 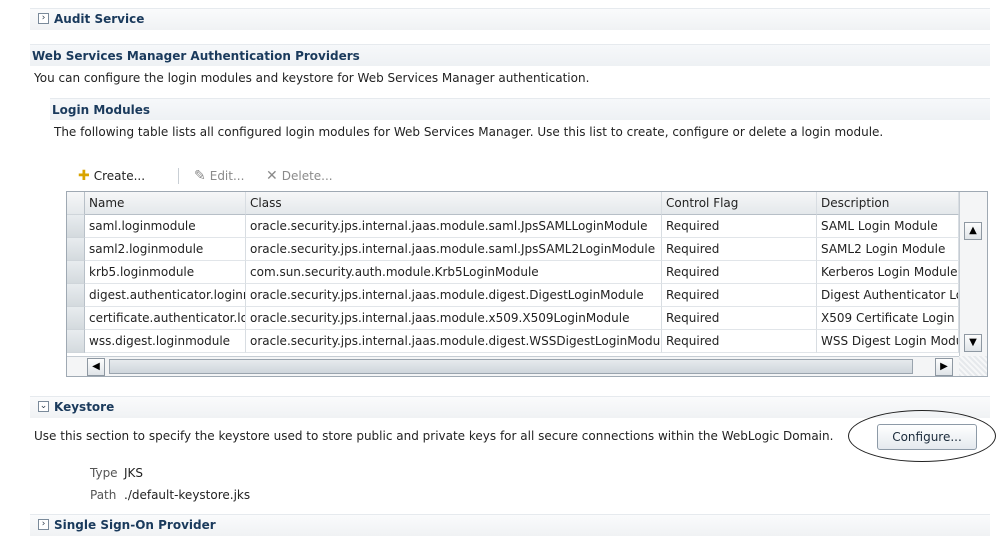 What do you see at coordinates (922, 436) in the screenshot?
I see `highlight-ellipse` at bounding box center [922, 436].